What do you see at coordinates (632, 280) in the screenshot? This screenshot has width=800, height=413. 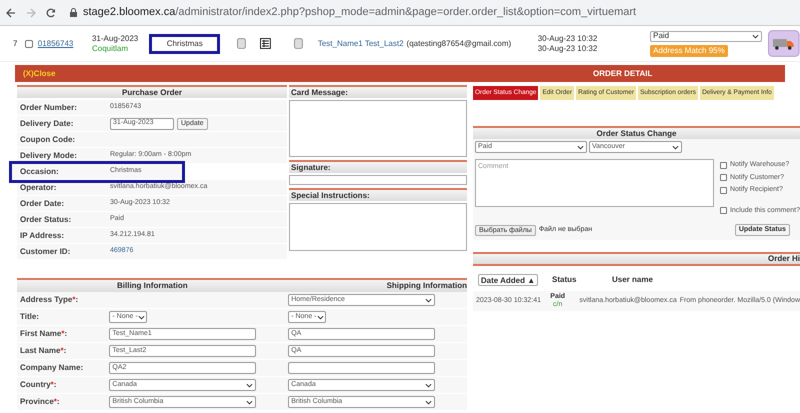 I see `column-header: User name` at bounding box center [632, 280].